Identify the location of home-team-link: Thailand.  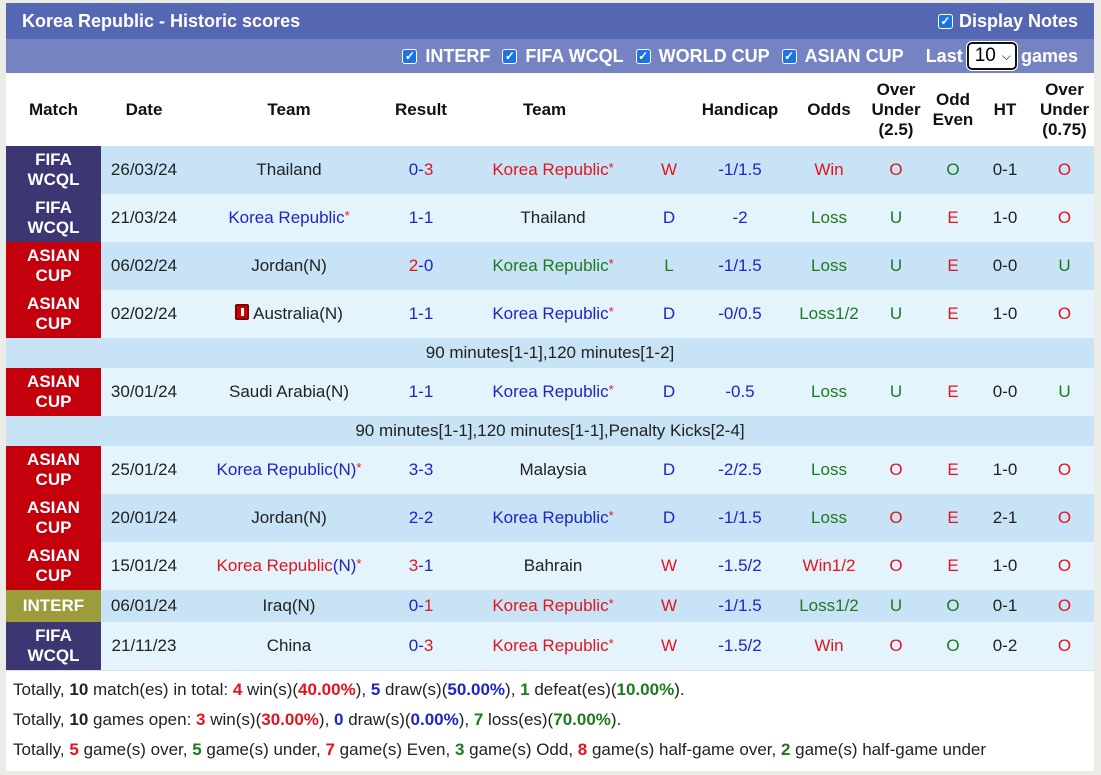
(288, 169).